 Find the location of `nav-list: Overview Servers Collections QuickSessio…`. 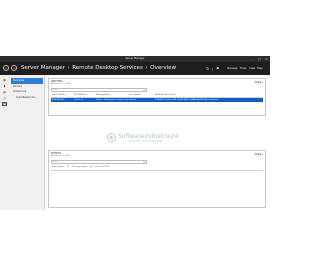

nav-list: Overview Servers Collections QuickSessio… is located at coordinates (27, 89).